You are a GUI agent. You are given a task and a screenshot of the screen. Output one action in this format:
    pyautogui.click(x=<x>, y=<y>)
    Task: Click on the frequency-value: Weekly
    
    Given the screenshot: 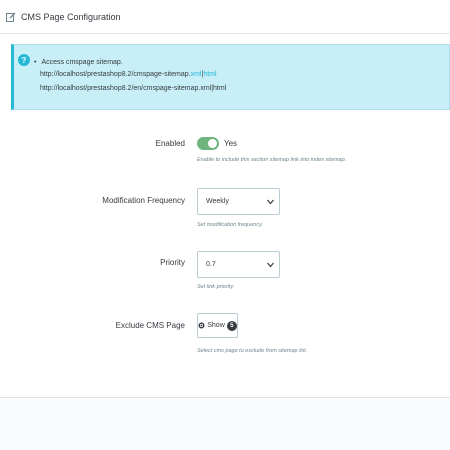 What is the action you would take?
    pyautogui.click(x=217, y=201)
    